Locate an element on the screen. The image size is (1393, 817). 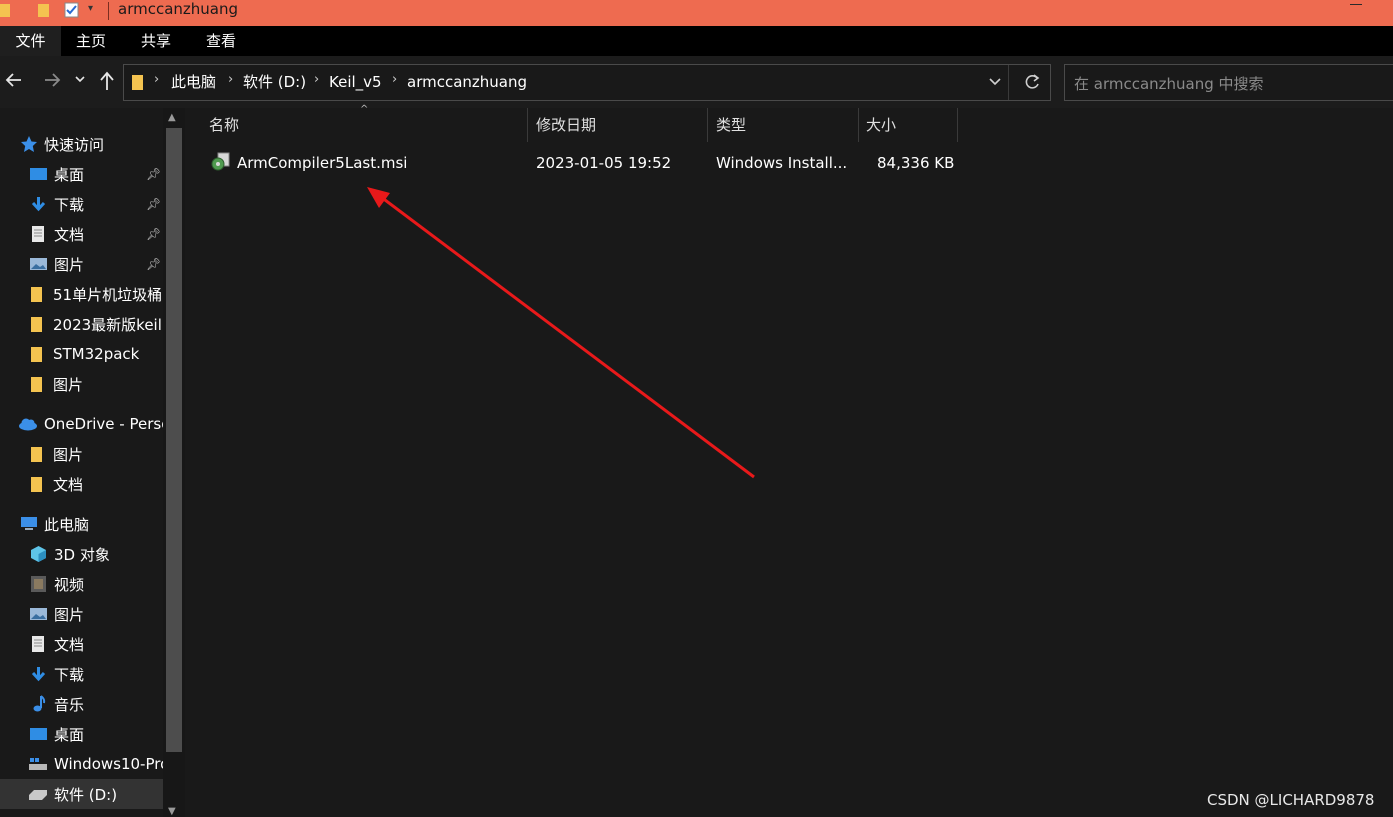
search-placeholder: 在 armccanzhuang 中搜索 is located at coordinates (1169, 84).